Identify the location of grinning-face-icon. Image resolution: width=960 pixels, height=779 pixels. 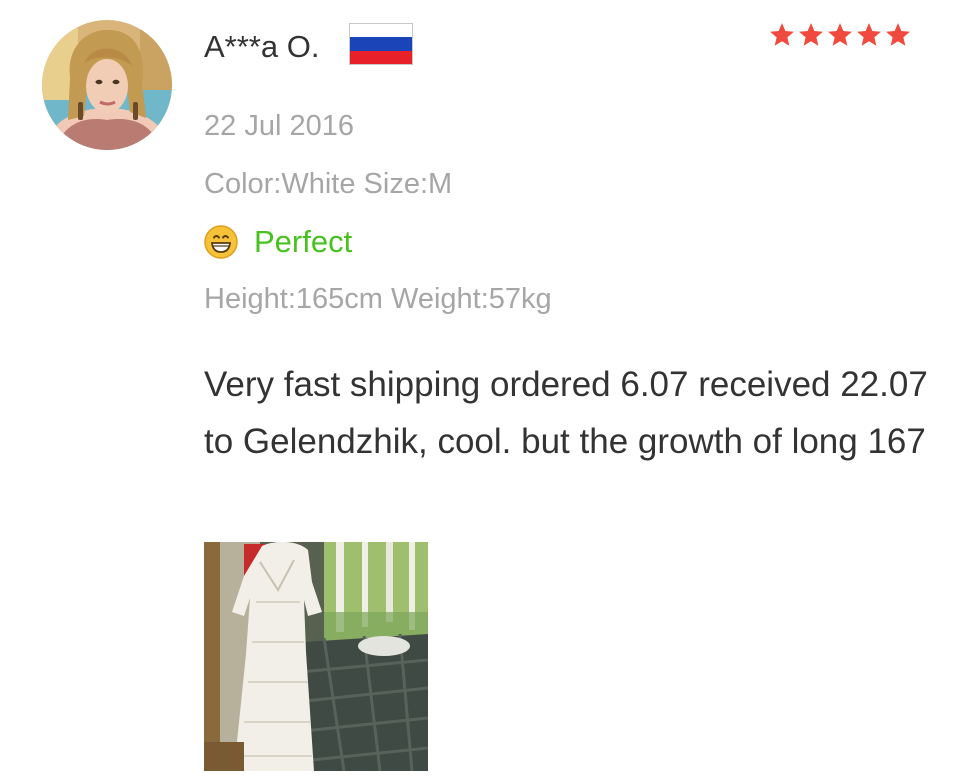
(221, 242).